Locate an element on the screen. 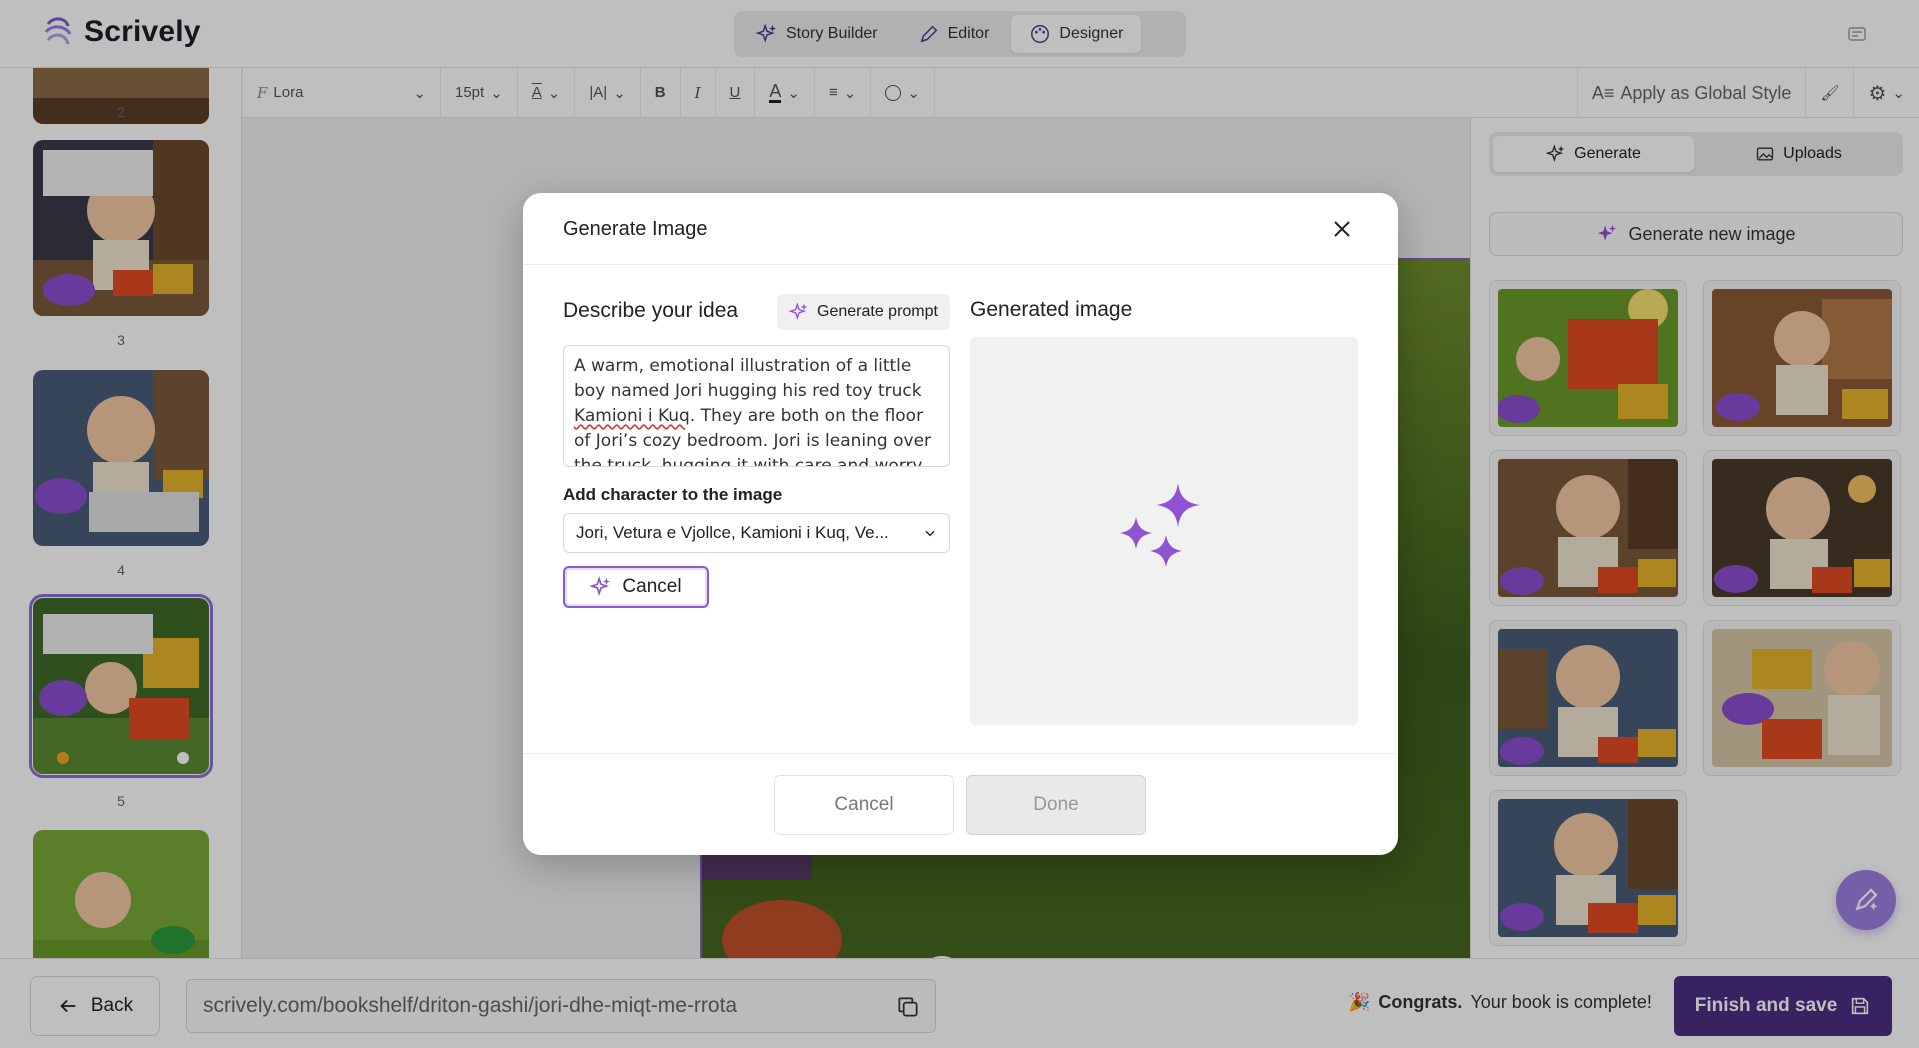 This screenshot has height=1048, width=1919. generate-prompt-button: Generate prompt is located at coordinates (863, 312).